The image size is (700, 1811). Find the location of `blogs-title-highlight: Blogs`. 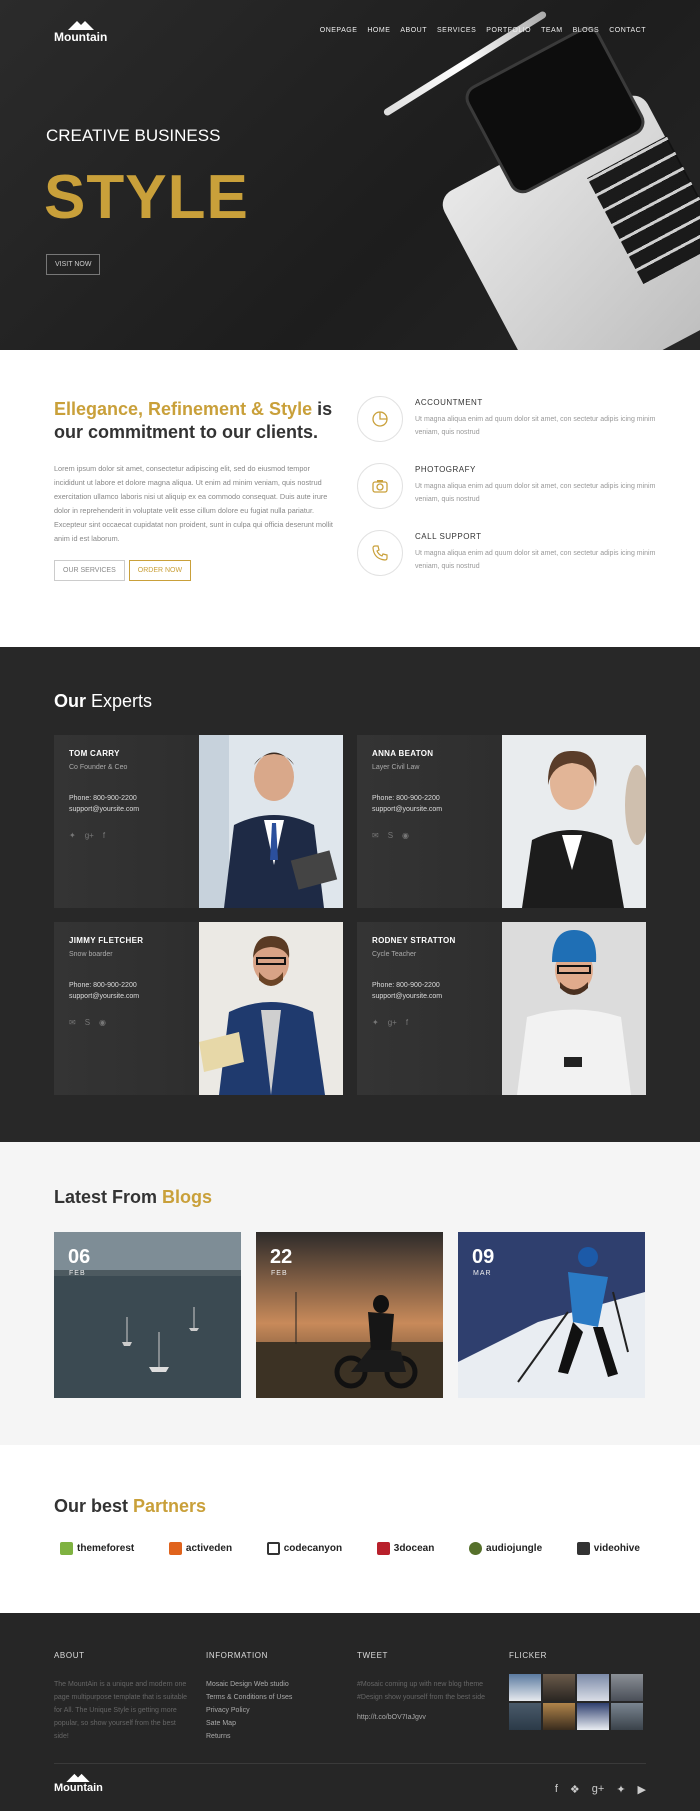

blogs-title-highlight: Blogs is located at coordinates (187, 1197).